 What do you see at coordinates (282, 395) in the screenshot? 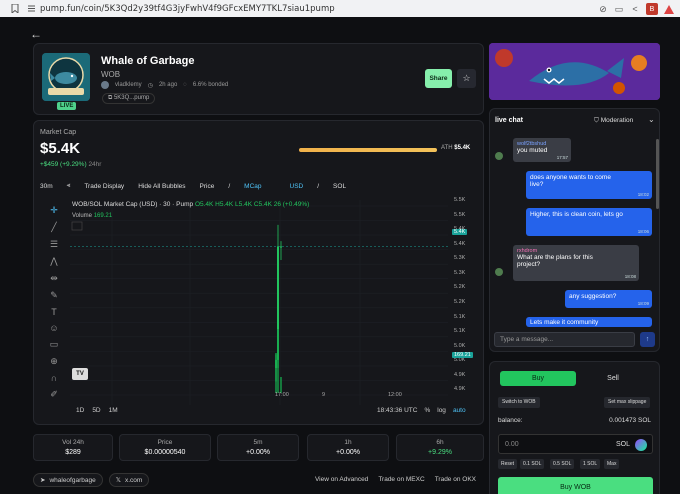
I see `x-tick: 17:00` at bounding box center [282, 395].